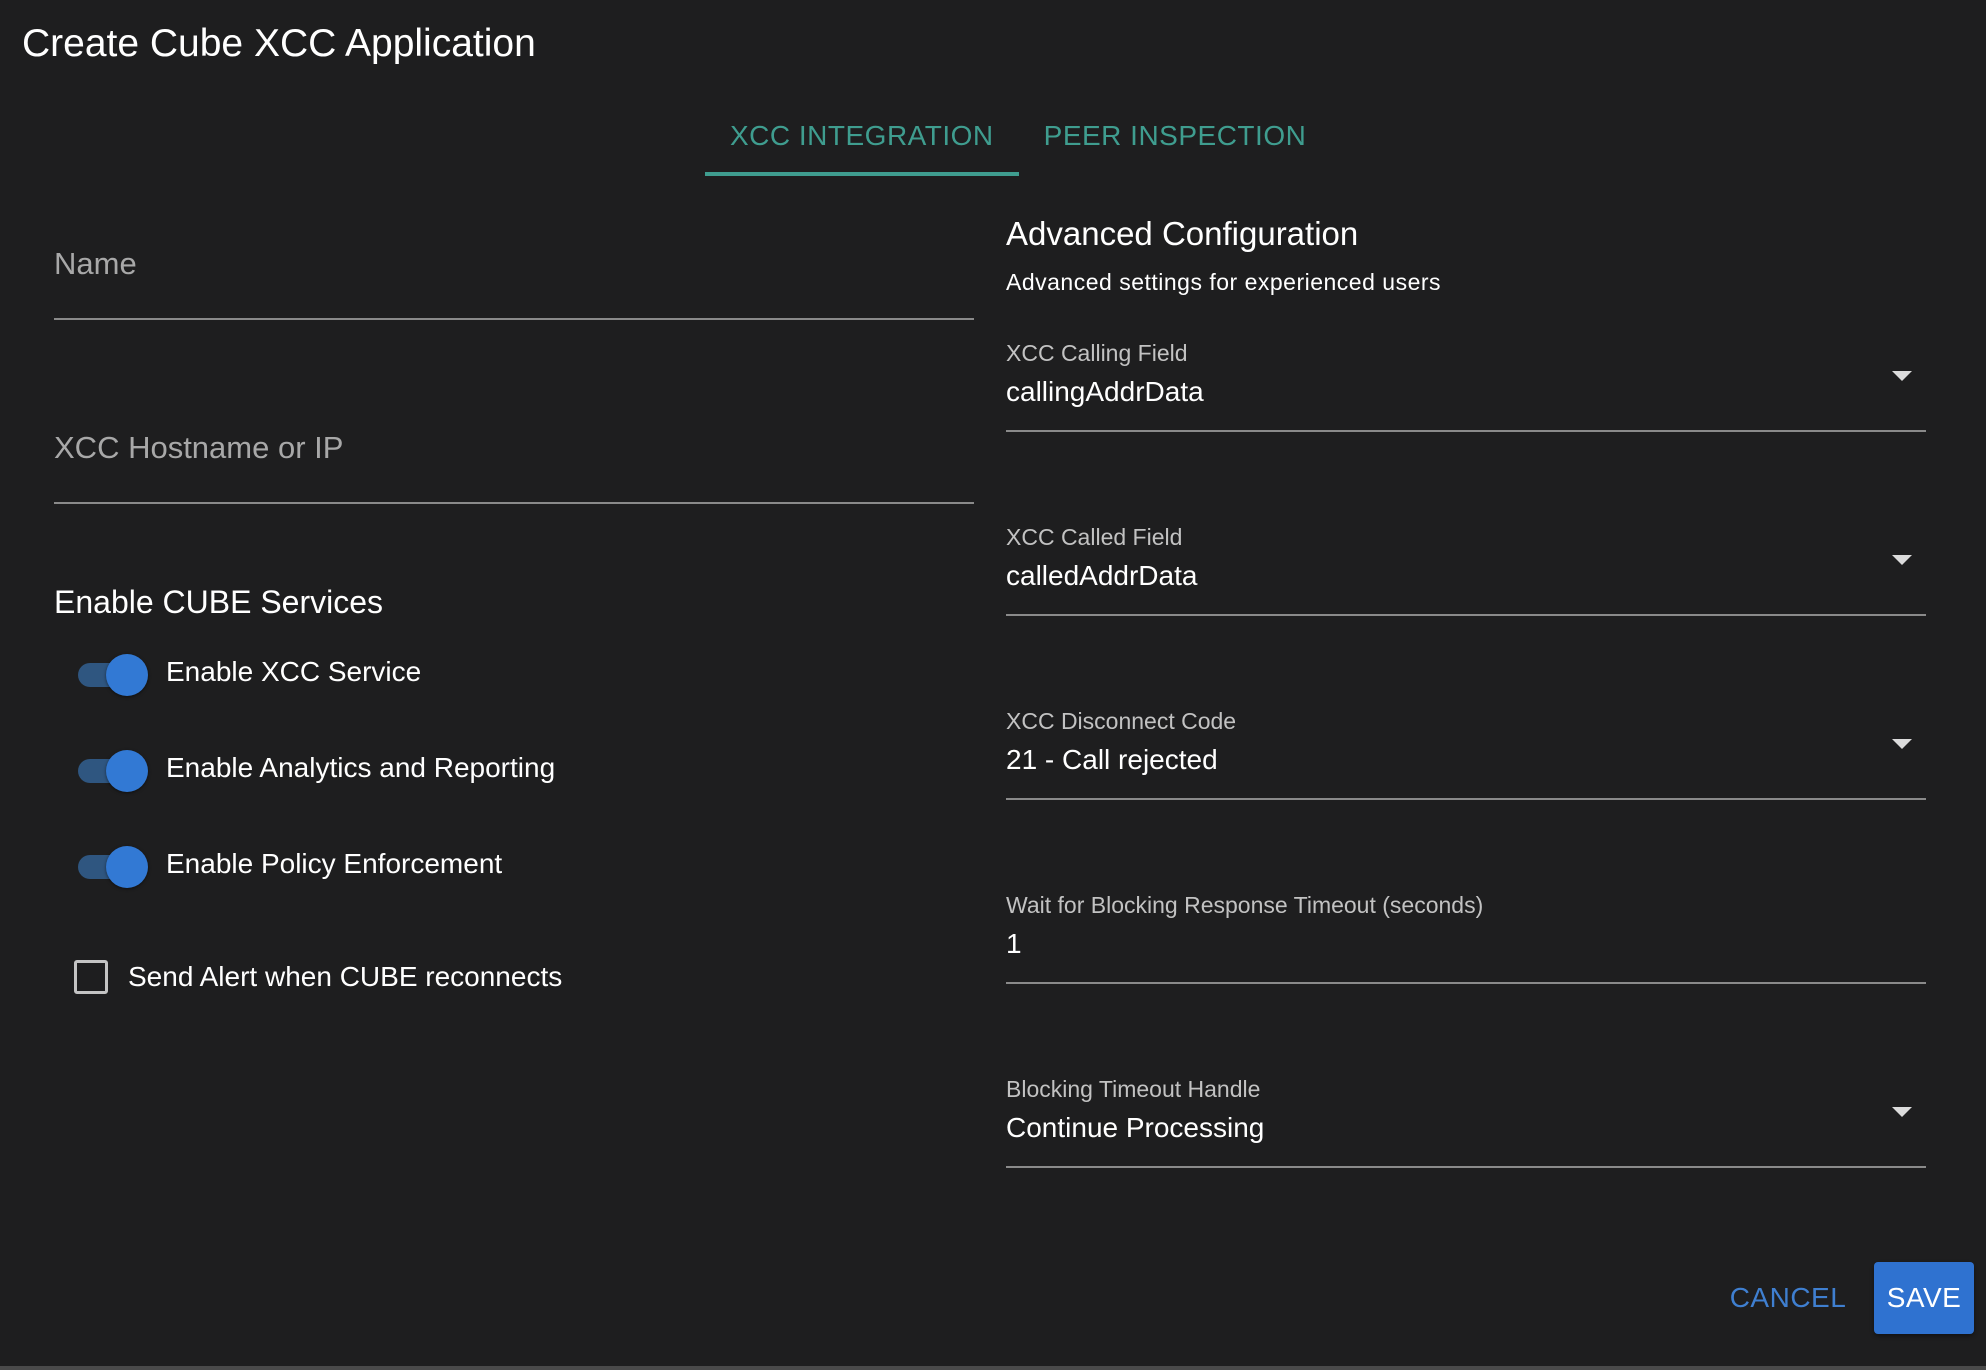  Describe the element at coordinates (862, 143) in the screenshot. I see `tab-xcc-integration: XCC INTEGRATION` at that location.